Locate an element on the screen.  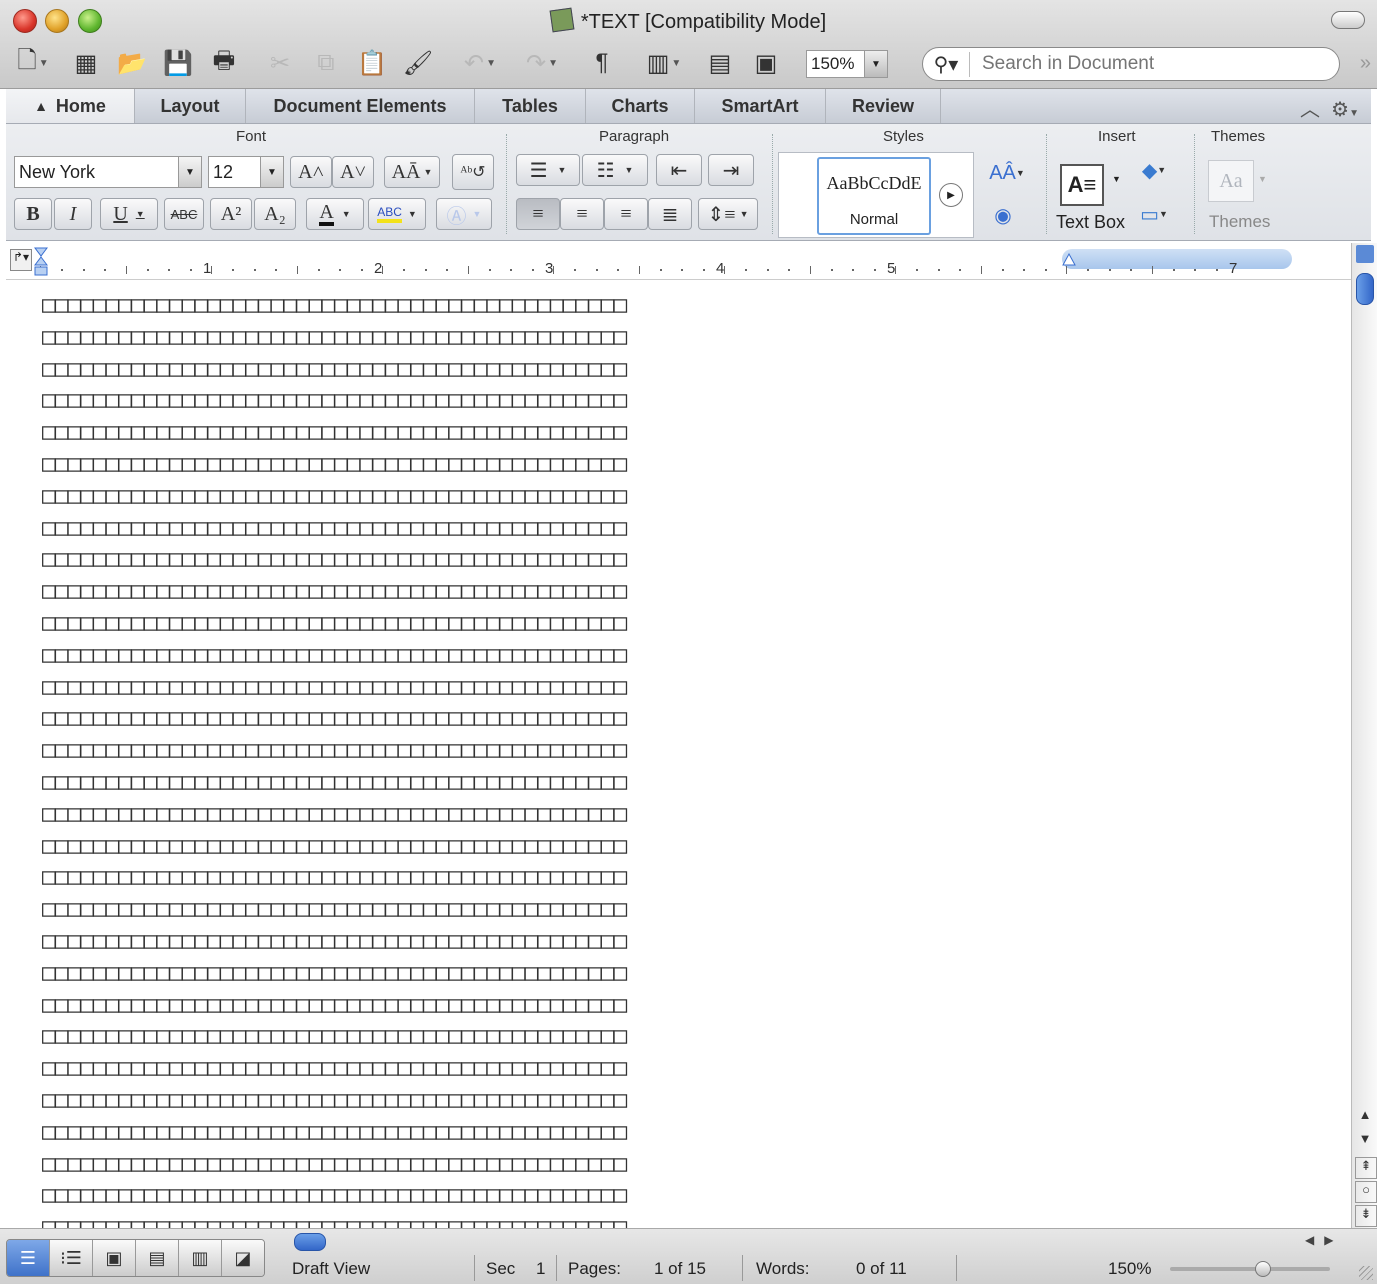
zoom-slider is located at coordinates (1250, 1269).